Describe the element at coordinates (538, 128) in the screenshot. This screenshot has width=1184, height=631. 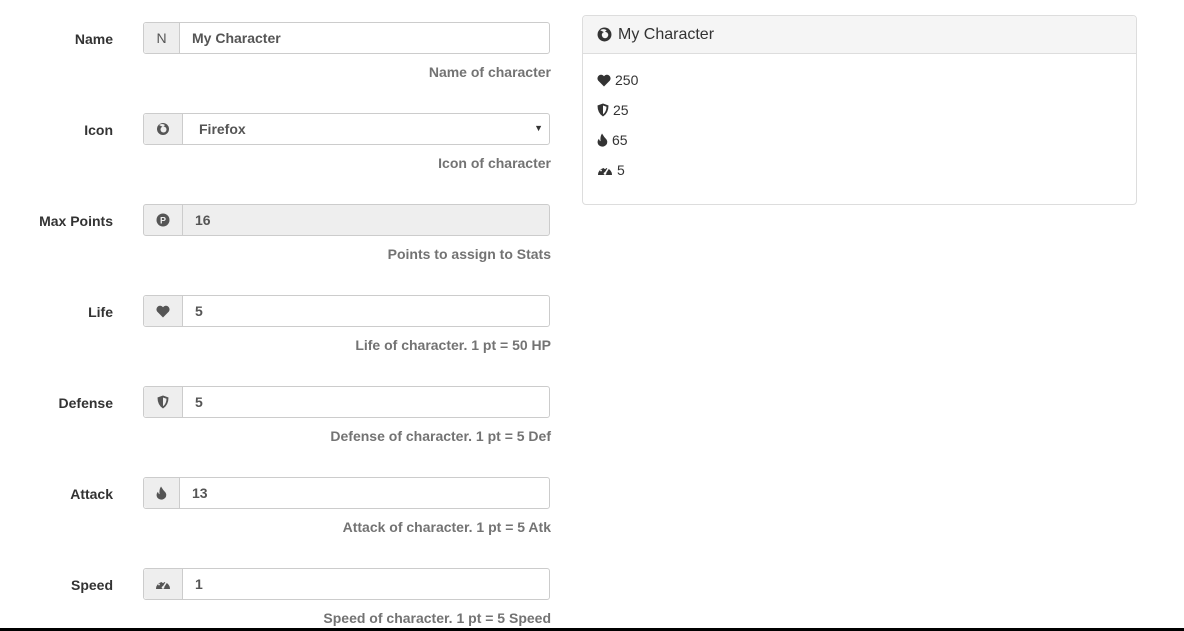
I see `chevron-down-icon: ▼` at that location.